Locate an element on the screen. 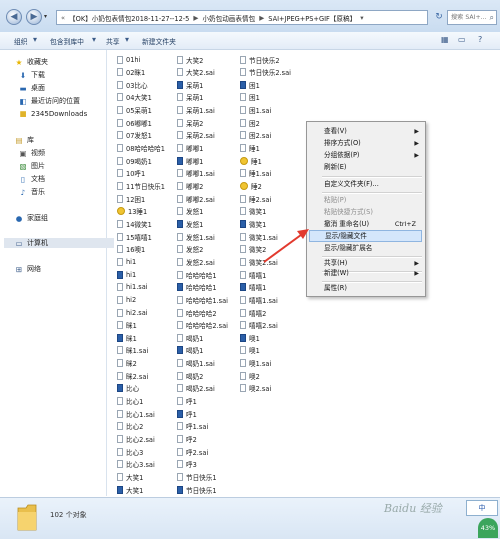 The width and height of the screenshot is (500, 539). annotation-arrow-icon is located at coordinates (286, 246).